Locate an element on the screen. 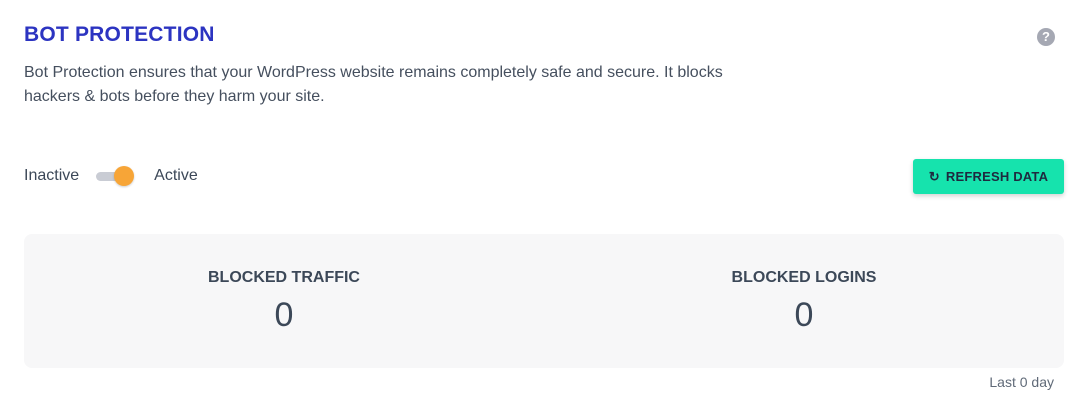  question-circle-icon: ? is located at coordinates (1046, 37).